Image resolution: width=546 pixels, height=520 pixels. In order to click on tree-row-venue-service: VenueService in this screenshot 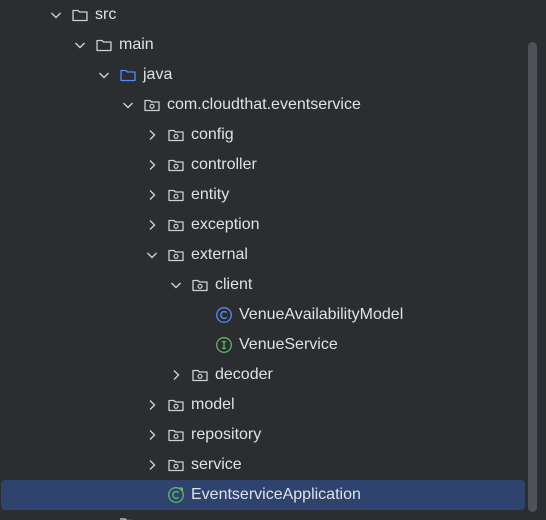, I will do `click(262, 345)`.